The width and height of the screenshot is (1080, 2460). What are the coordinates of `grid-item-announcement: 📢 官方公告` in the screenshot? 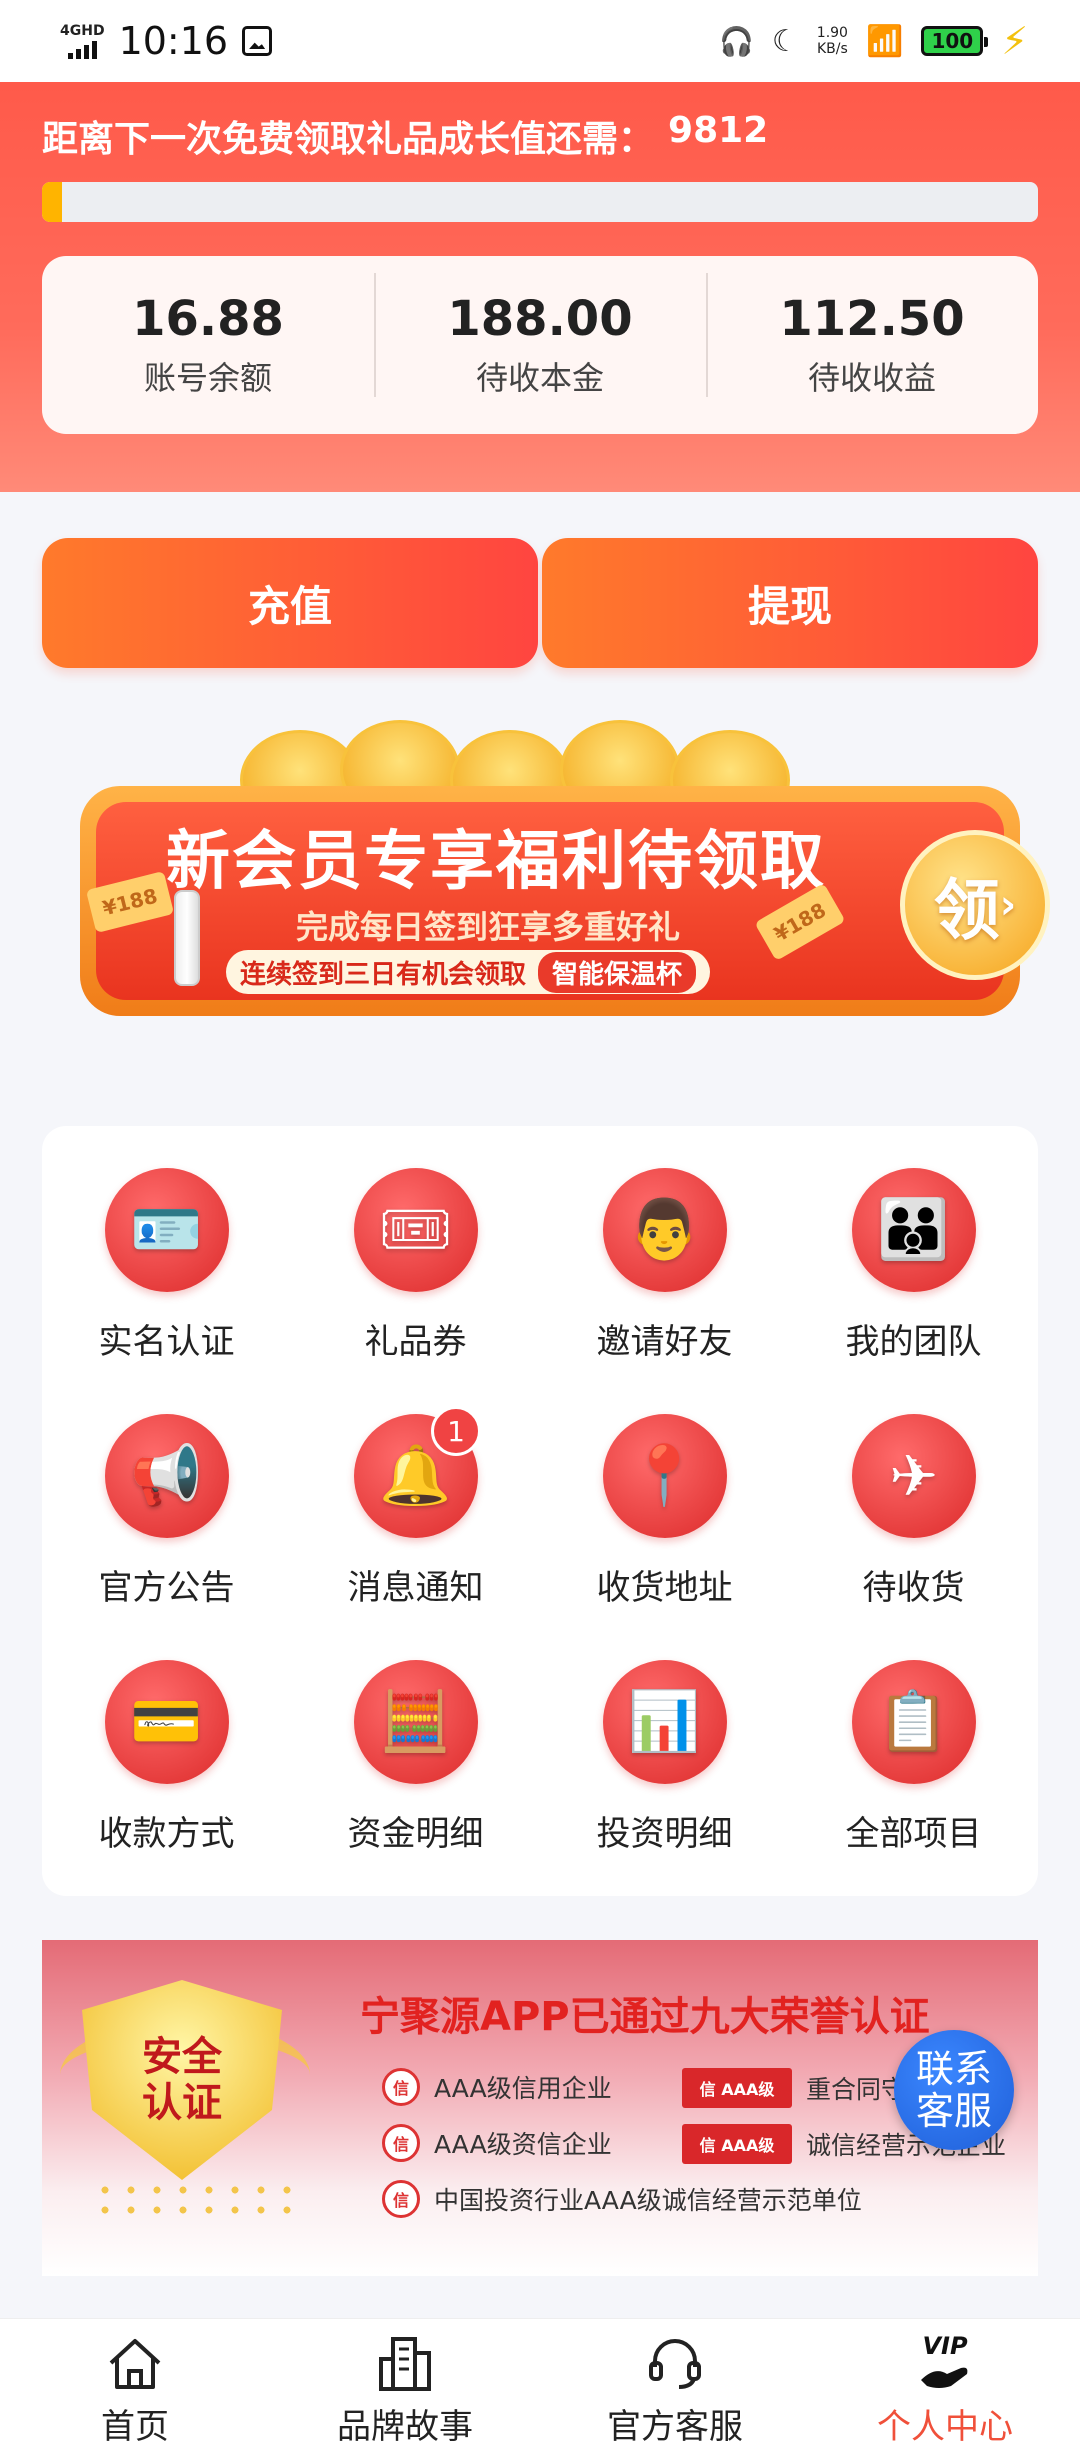 It's located at (166, 1511).